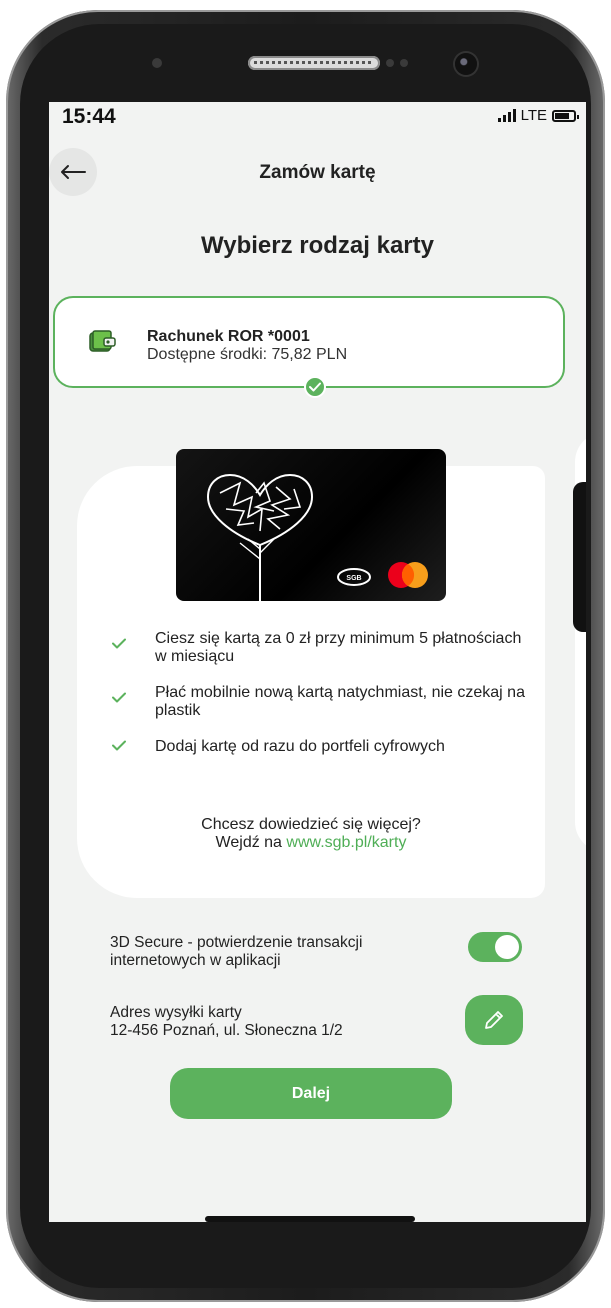 The image size is (611, 1308). What do you see at coordinates (251, 842) in the screenshot?
I see `learn-more-prefix: Wejdź na` at bounding box center [251, 842].